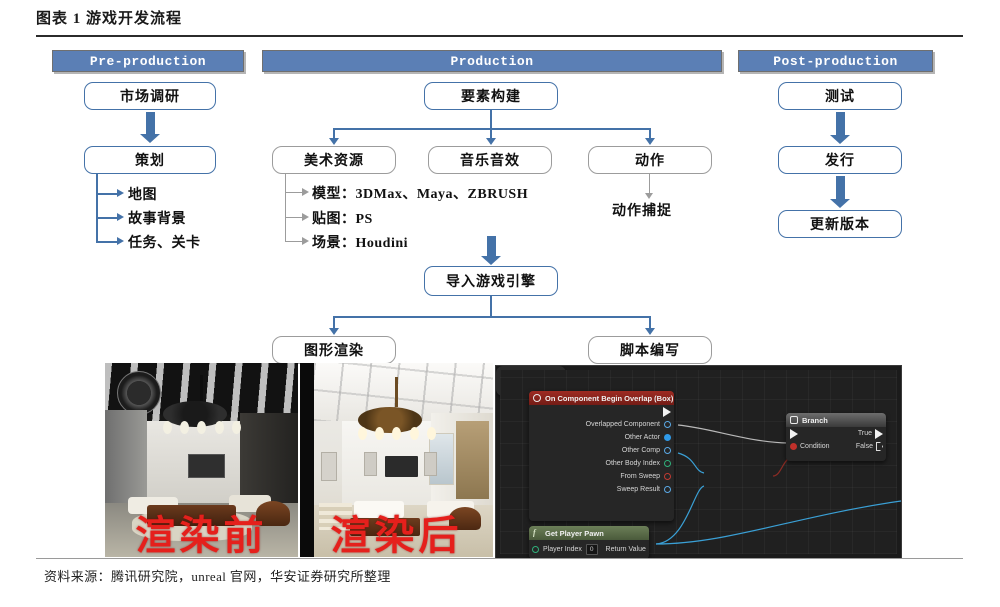 Image resolution: width=1000 pixels, height=607 pixels. I want to click on arrow-test-to-publish, so click(840, 128).